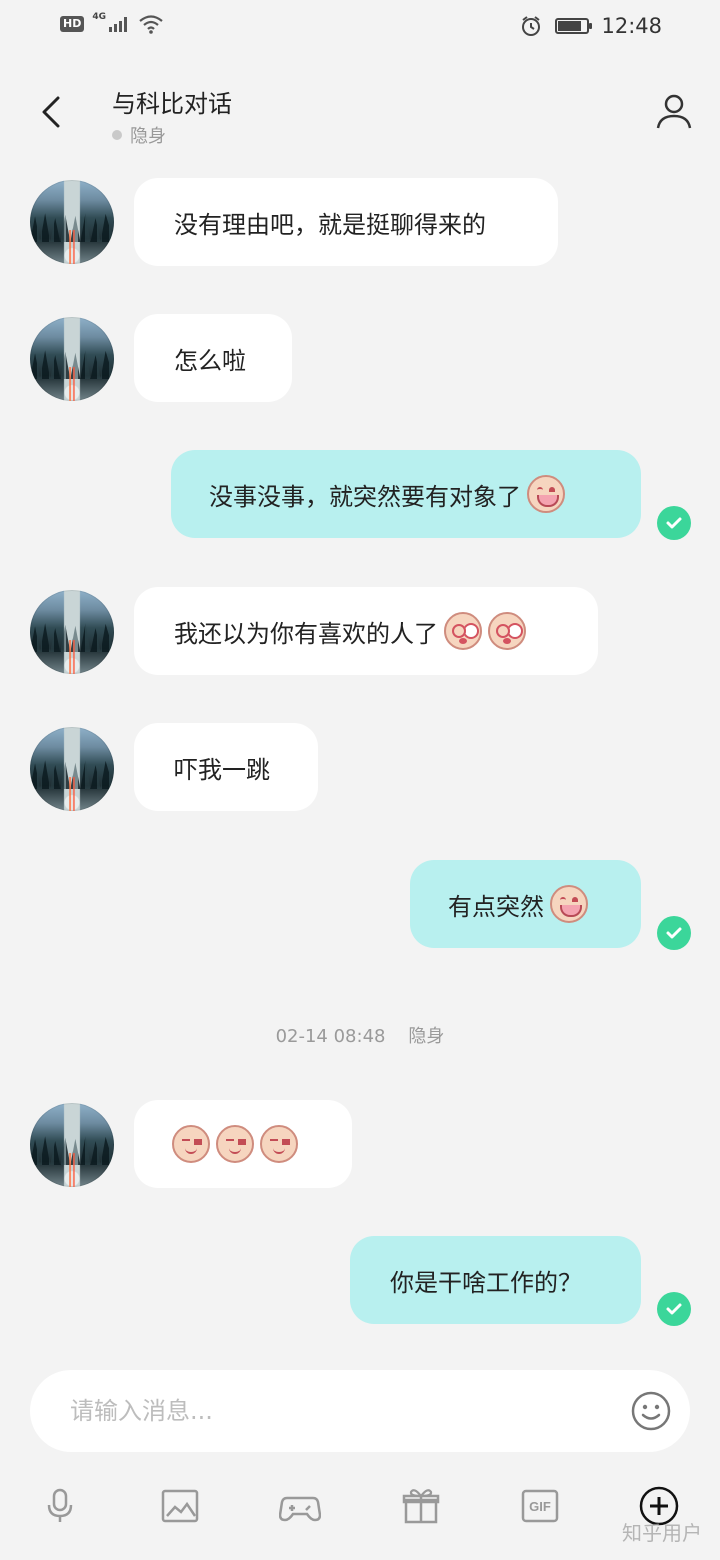 This screenshot has width=720, height=1560. Describe the element at coordinates (426, 1036) in the screenshot. I see `timestamp-status: 隐身` at that location.